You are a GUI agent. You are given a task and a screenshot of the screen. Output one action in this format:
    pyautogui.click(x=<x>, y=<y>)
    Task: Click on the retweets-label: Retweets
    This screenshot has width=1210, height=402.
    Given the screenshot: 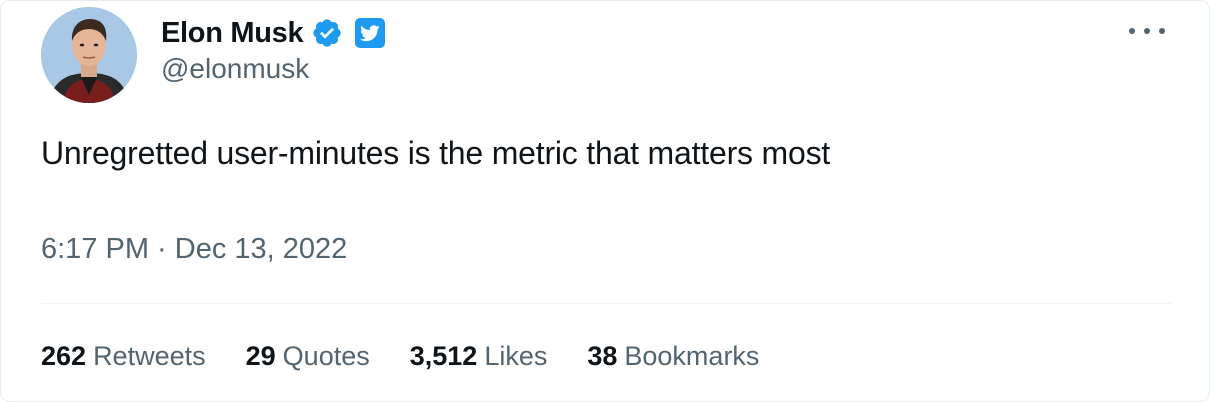 What is the action you would take?
    pyautogui.click(x=149, y=356)
    